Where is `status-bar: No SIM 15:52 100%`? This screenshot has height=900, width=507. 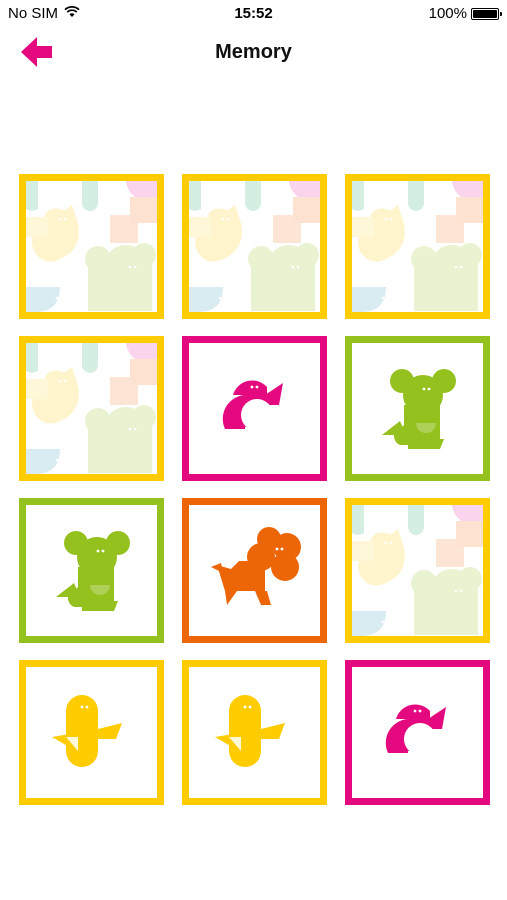
status-bar: No SIM 15:52 100% is located at coordinates (253, 14).